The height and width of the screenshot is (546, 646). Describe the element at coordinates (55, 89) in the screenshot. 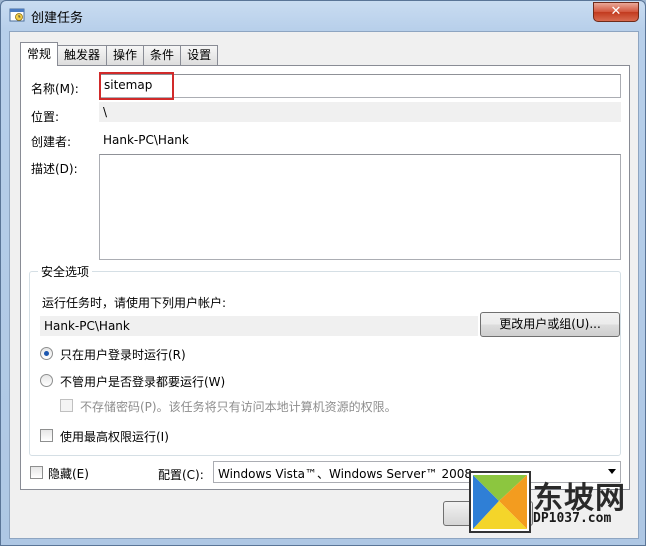

I see `name-label: 名称(M):` at that location.